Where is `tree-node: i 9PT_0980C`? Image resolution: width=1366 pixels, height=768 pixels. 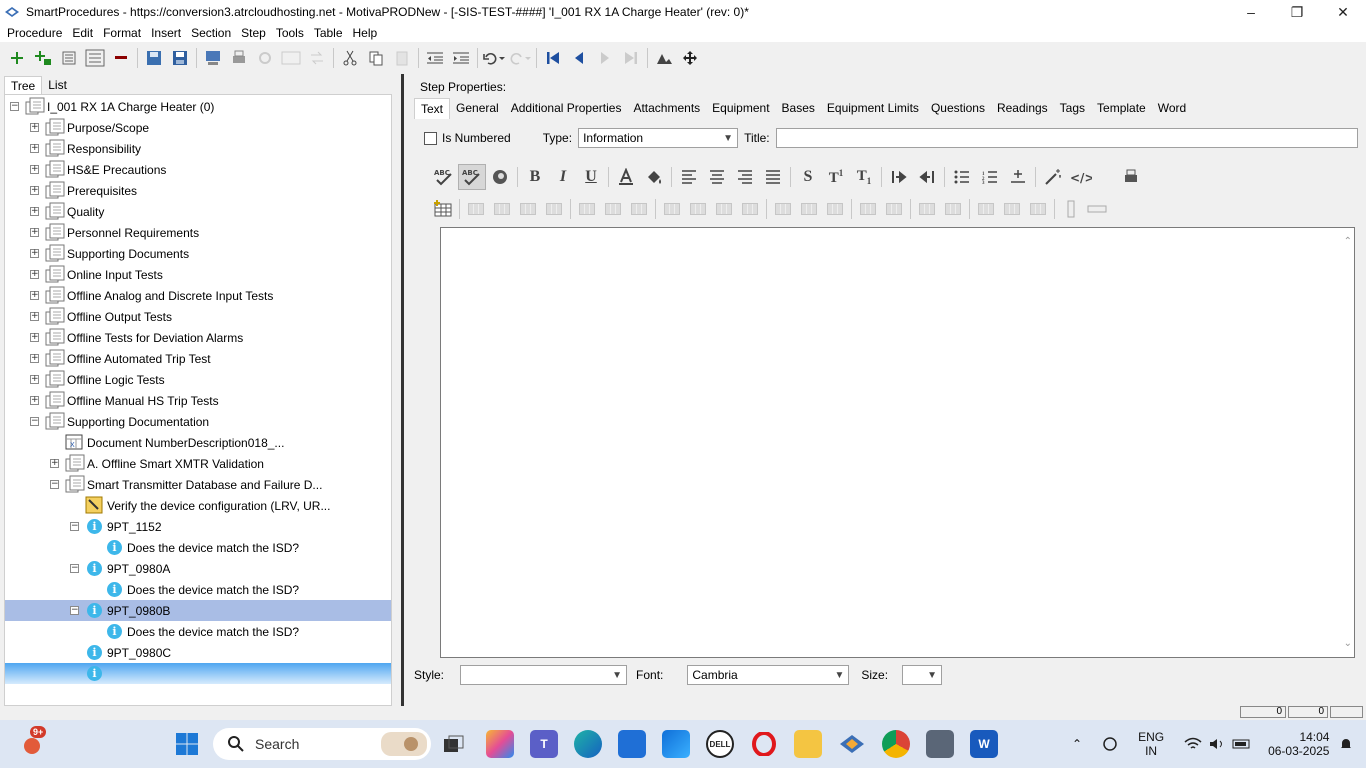 tree-node: i 9PT_0980C is located at coordinates (198, 652).